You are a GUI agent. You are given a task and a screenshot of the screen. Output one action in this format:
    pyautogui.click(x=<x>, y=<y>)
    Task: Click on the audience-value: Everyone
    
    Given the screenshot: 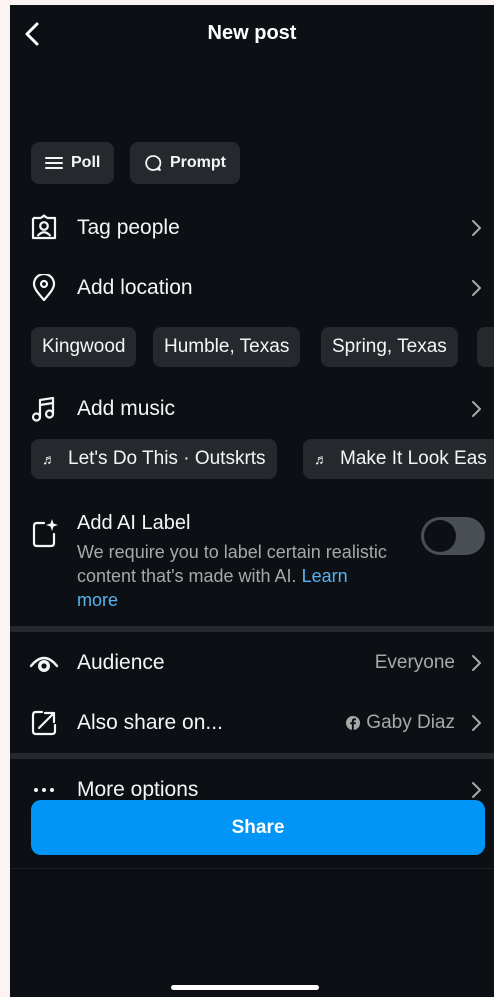 What is the action you would take?
    pyautogui.click(x=414, y=662)
    